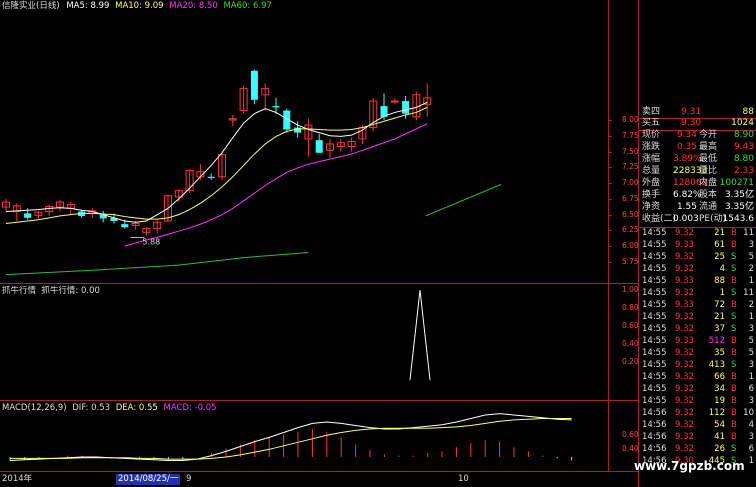 This screenshot has width=756, height=487. I want to click on quote-key: 最高, so click(708, 147).